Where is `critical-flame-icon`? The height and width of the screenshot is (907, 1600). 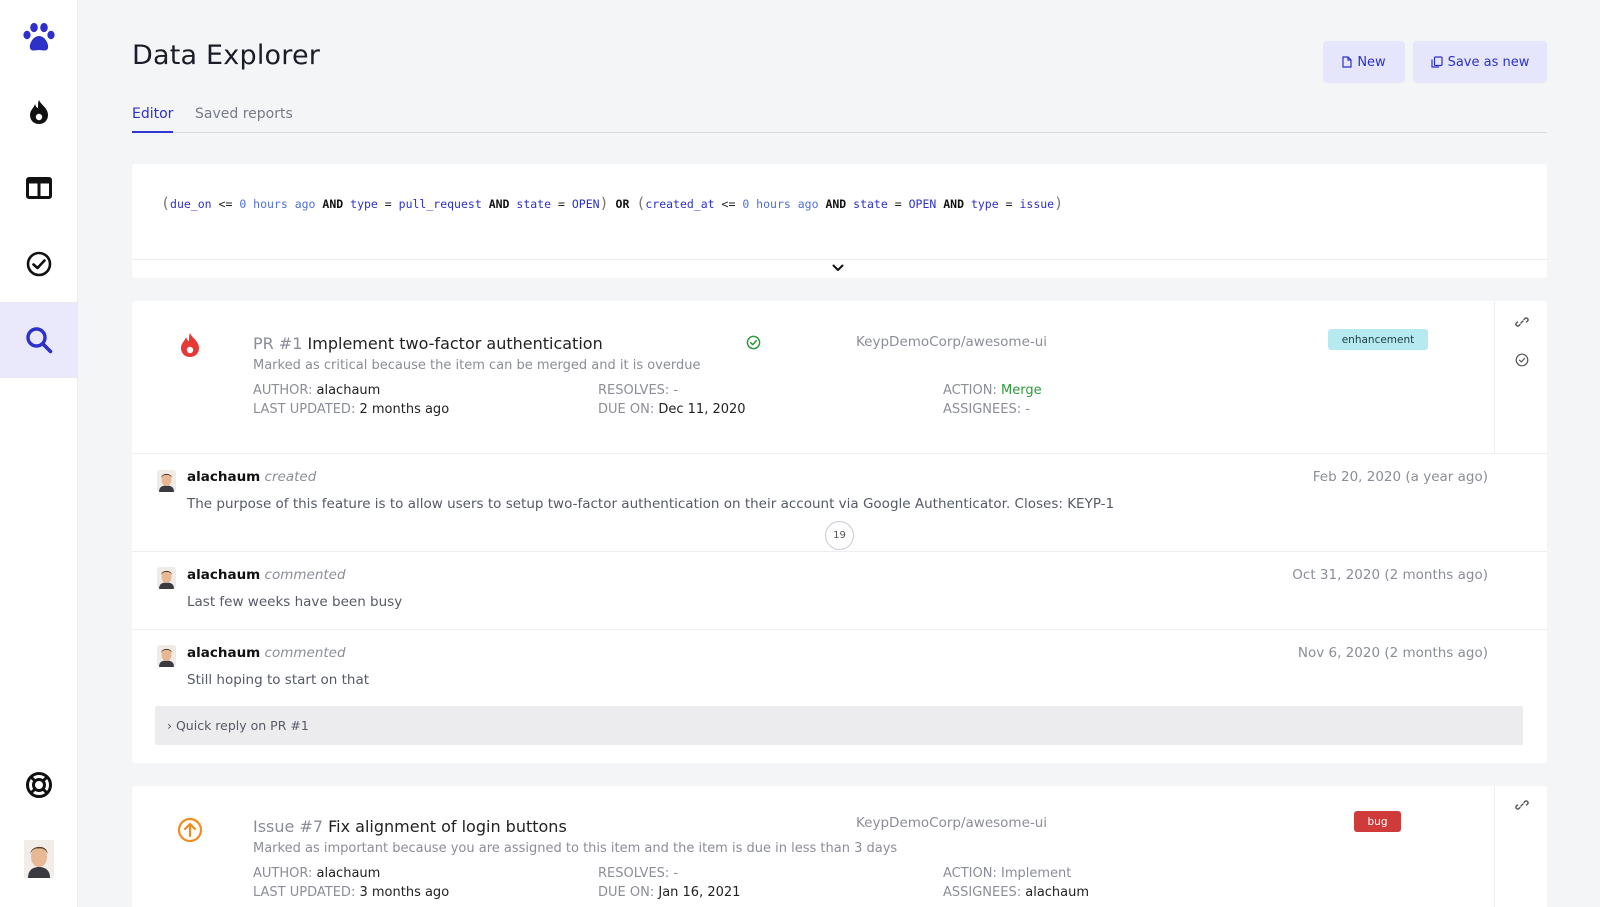 critical-flame-icon is located at coordinates (190, 345).